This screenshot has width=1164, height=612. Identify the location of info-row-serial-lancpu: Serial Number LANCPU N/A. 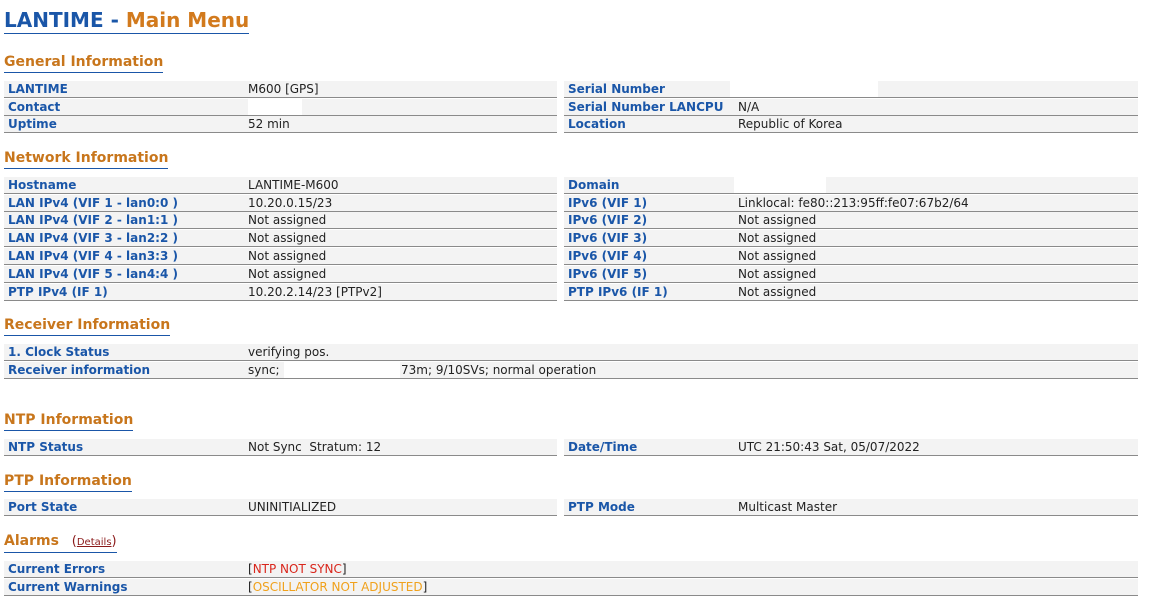
(851, 107).